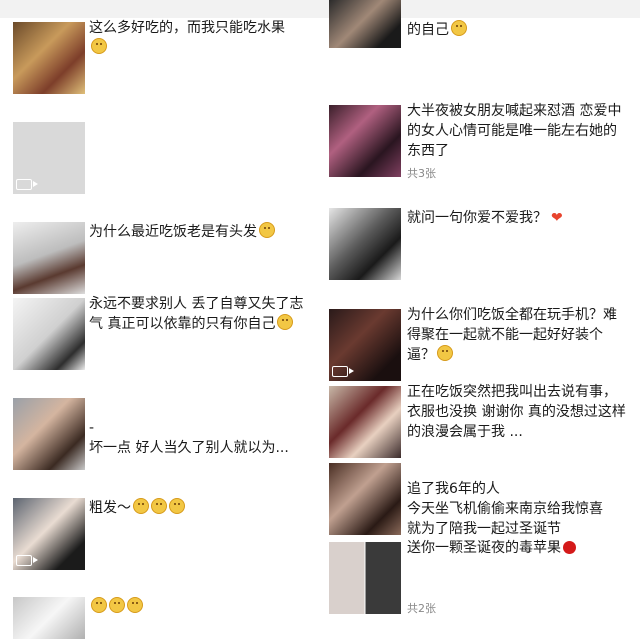  I want to click on image-count: 共3张, so click(421, 173).